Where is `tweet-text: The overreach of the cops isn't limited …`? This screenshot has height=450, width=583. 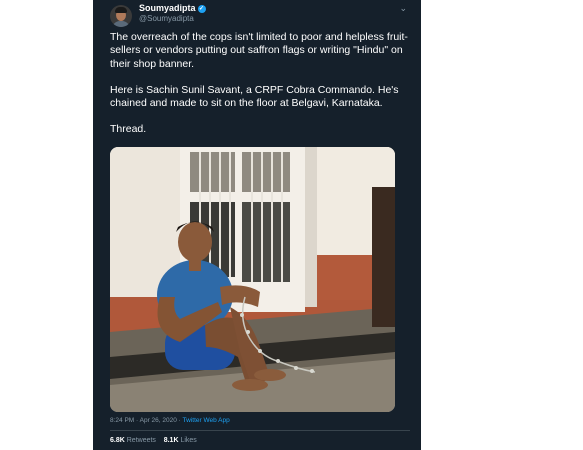
tweet-text: The overreach of the cops isn't limited … is located at coordinates (260, 90).